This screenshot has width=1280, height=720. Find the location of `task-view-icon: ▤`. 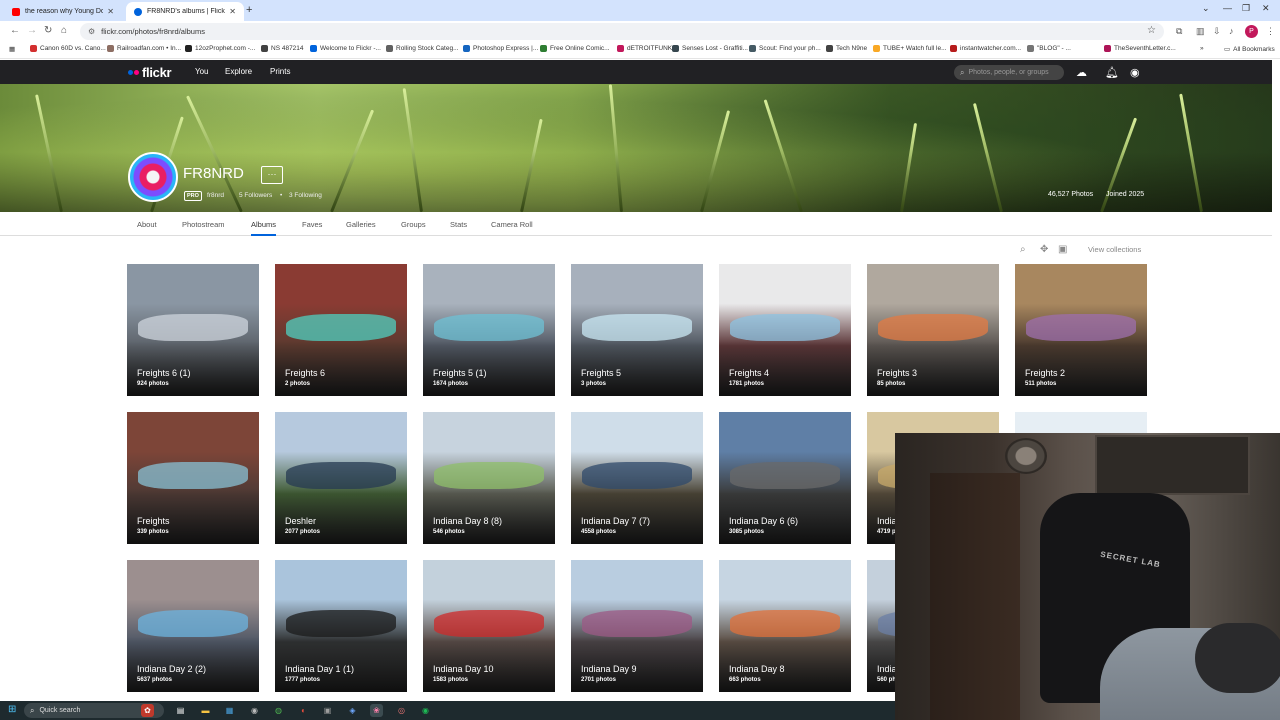

task-view-icon: ▤ is located at coordinates (180, 710).